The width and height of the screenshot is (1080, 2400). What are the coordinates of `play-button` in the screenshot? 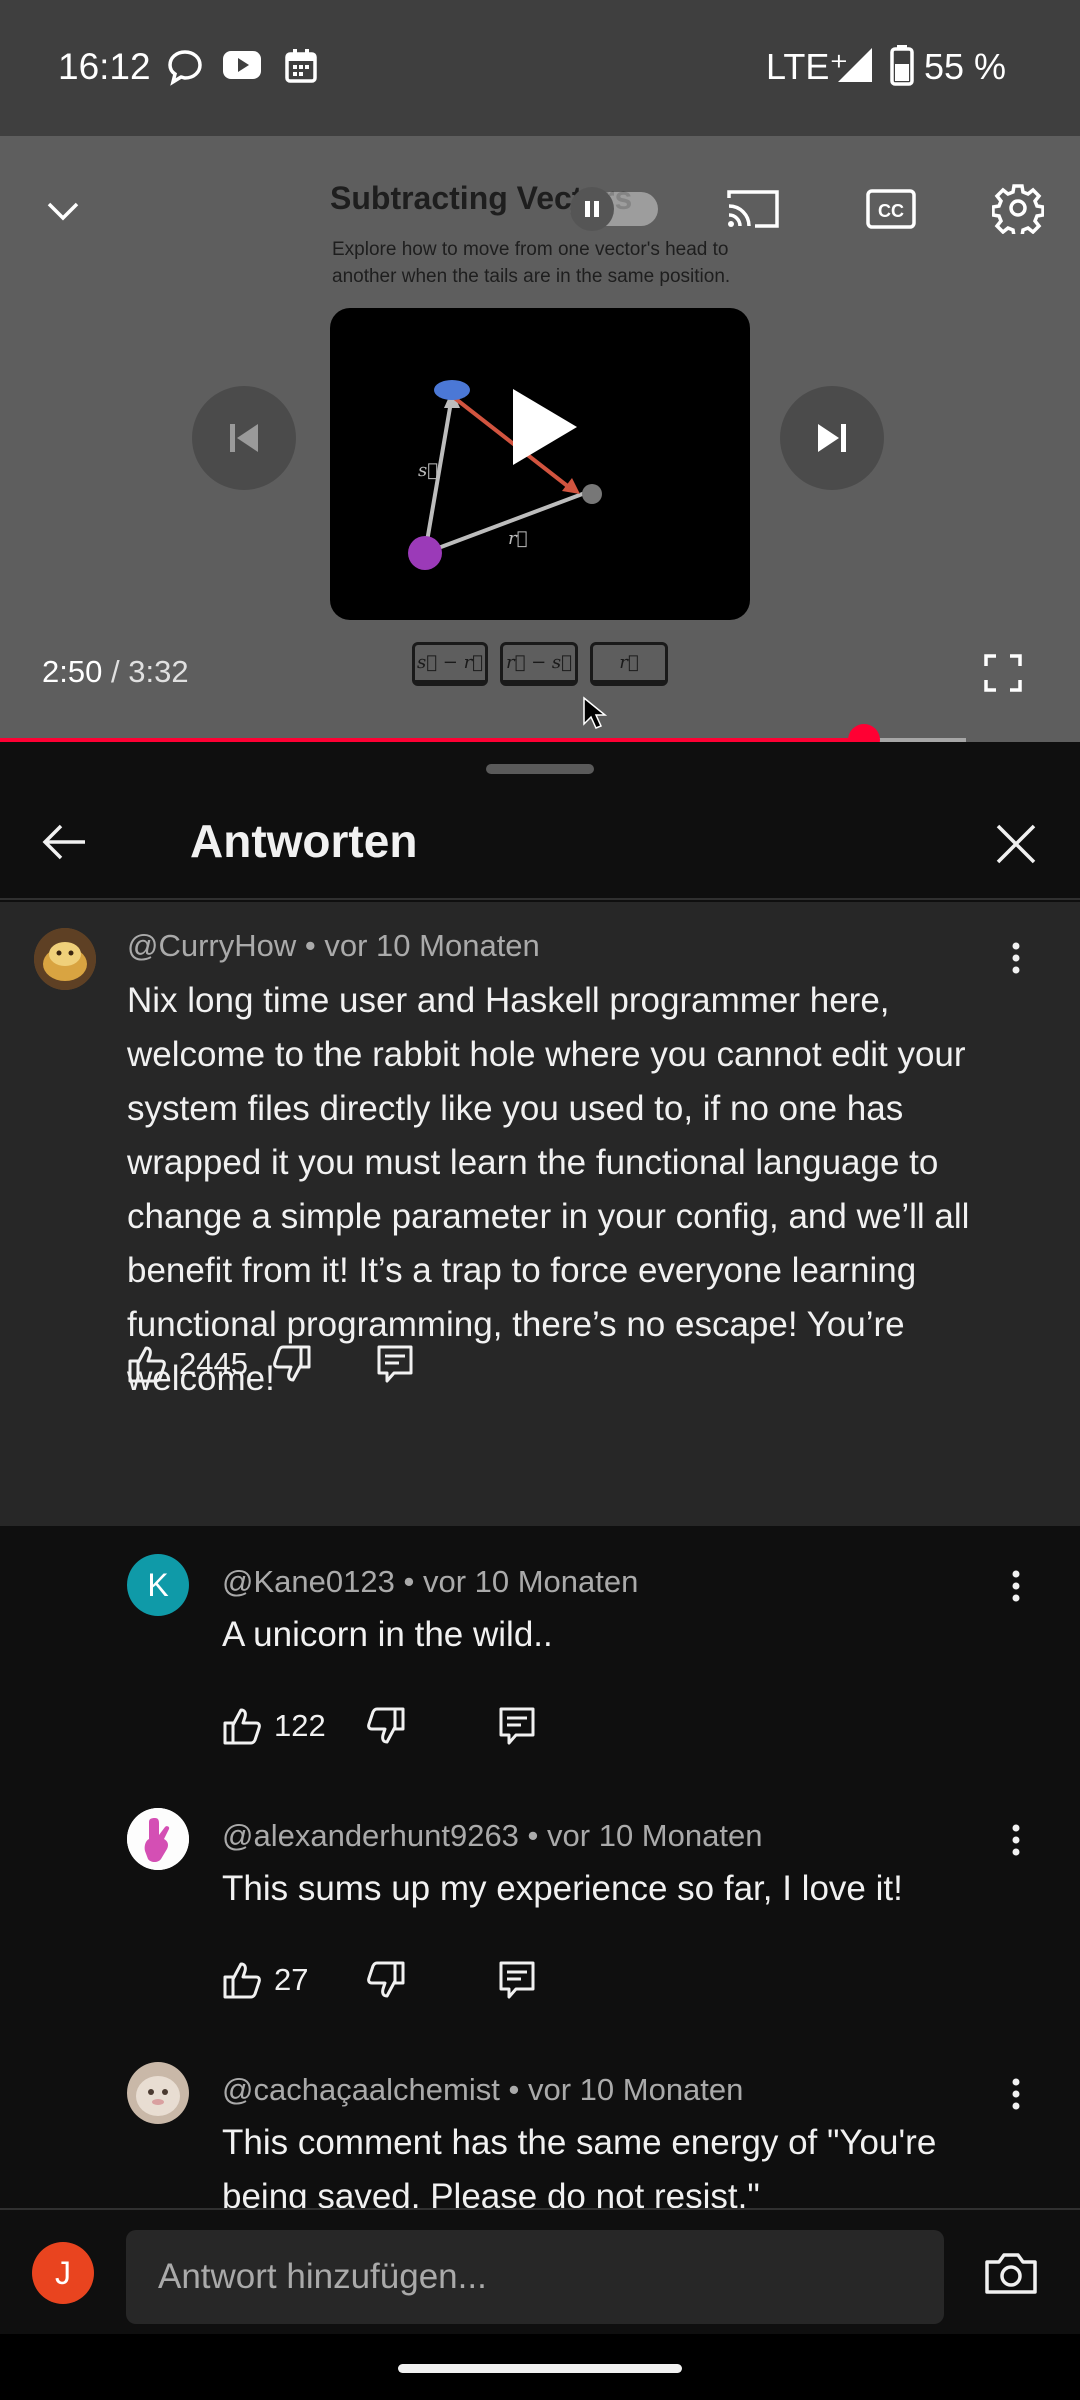 It's located at (543, 427).